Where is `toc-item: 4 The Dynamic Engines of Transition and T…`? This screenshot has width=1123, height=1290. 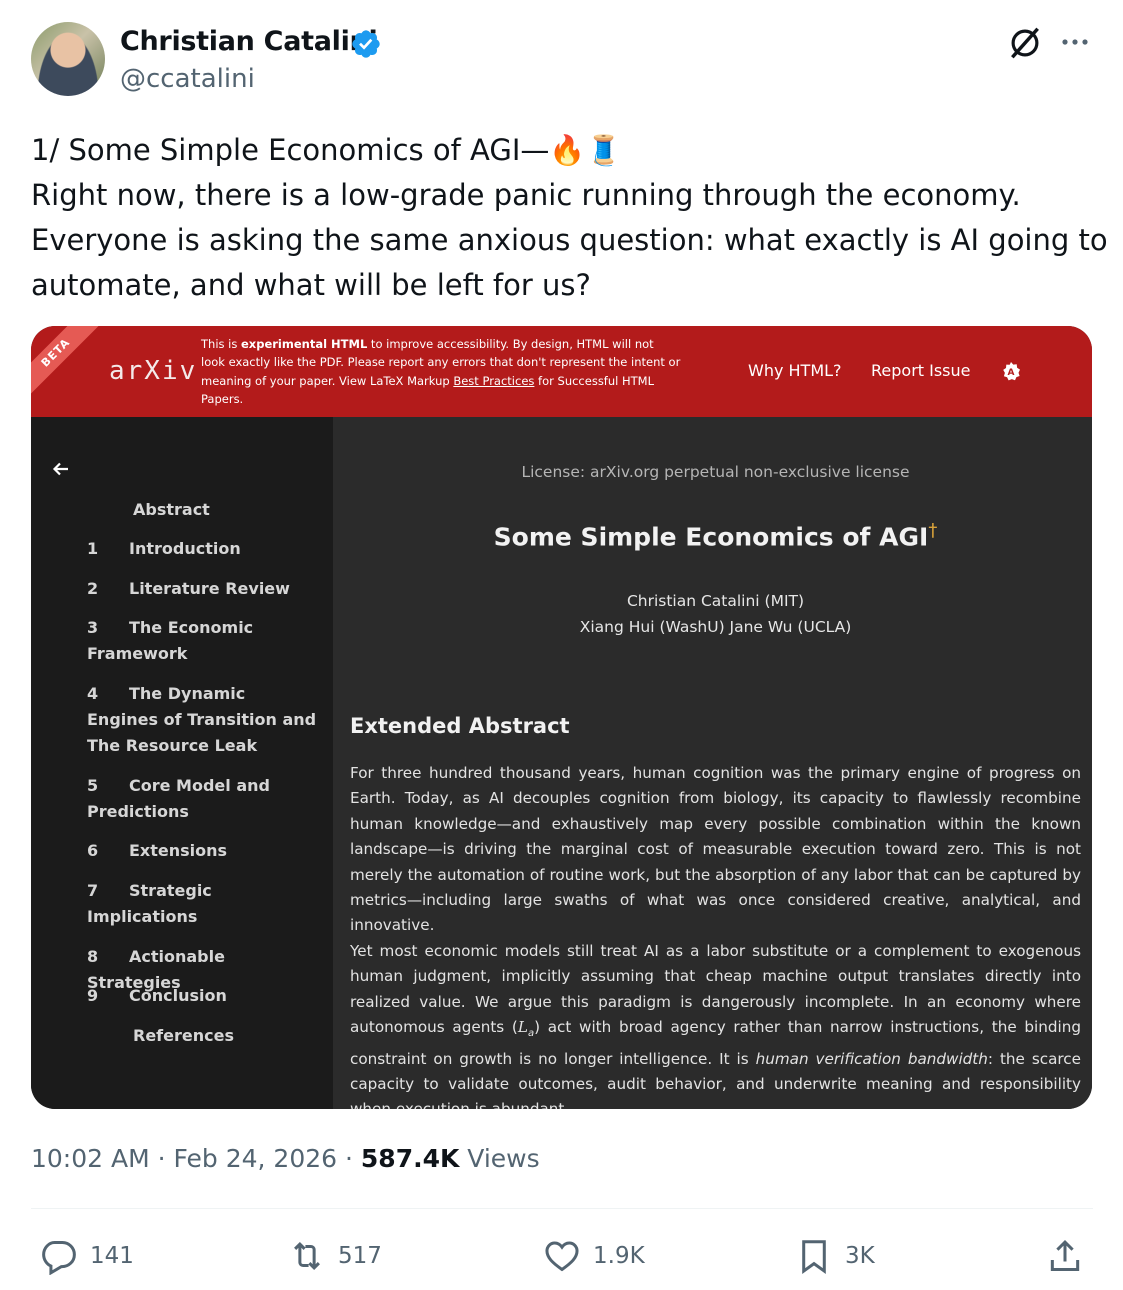
toc-item: 4 The Dynamic Engines of Transition and T… is located at coordinates (202, 720).